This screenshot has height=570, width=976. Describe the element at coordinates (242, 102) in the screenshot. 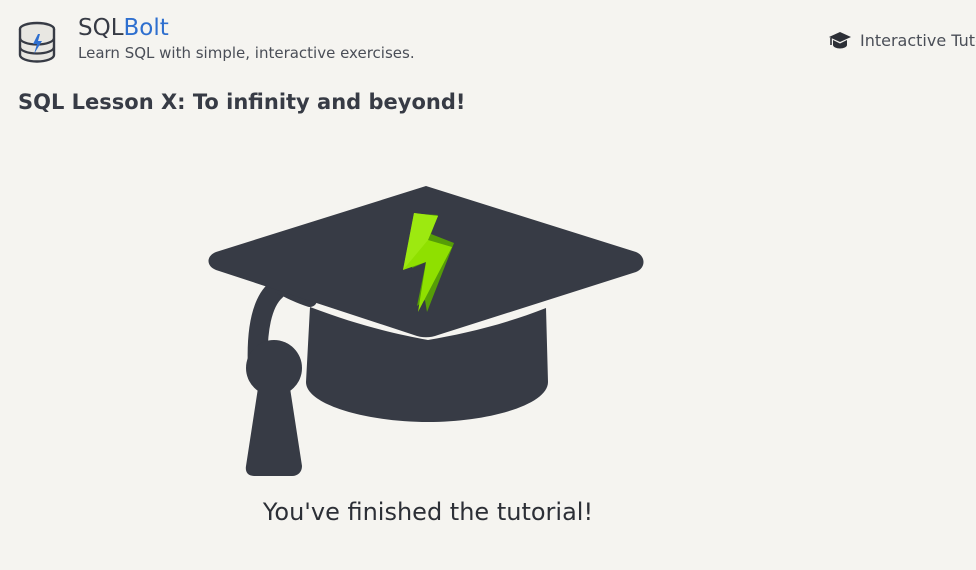

I see `page-title: SQL Lesson X: To infinity and beyond!` at that location.